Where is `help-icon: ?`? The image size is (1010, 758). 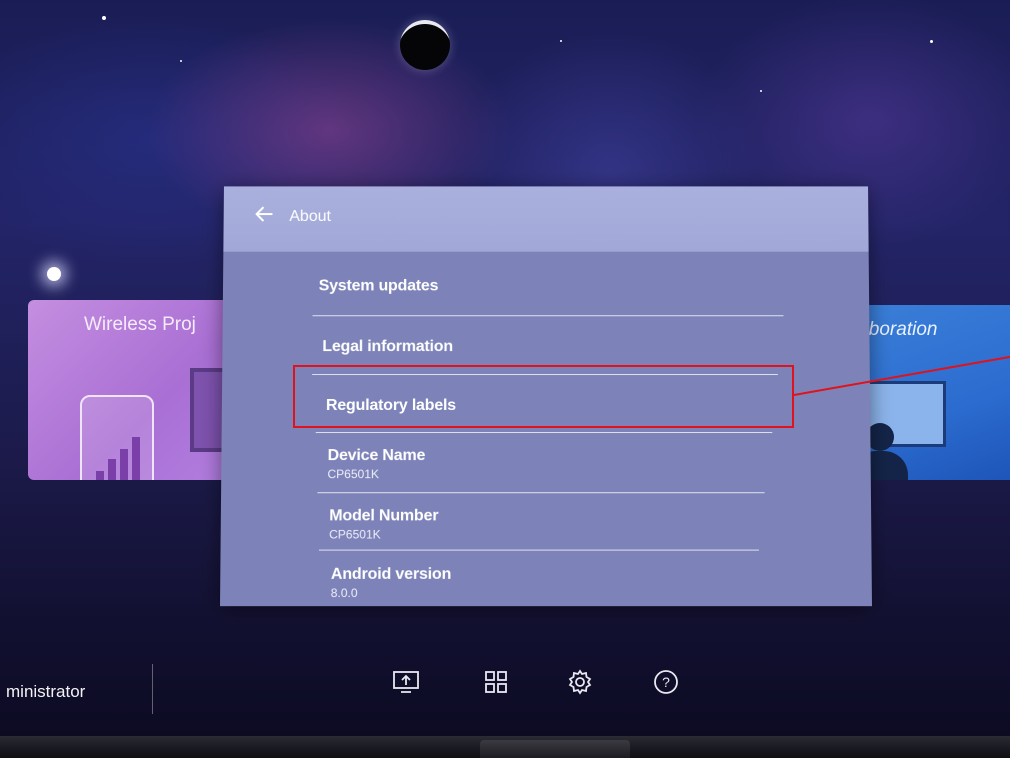 help-icon: ? is located at coordinates (666, 682).